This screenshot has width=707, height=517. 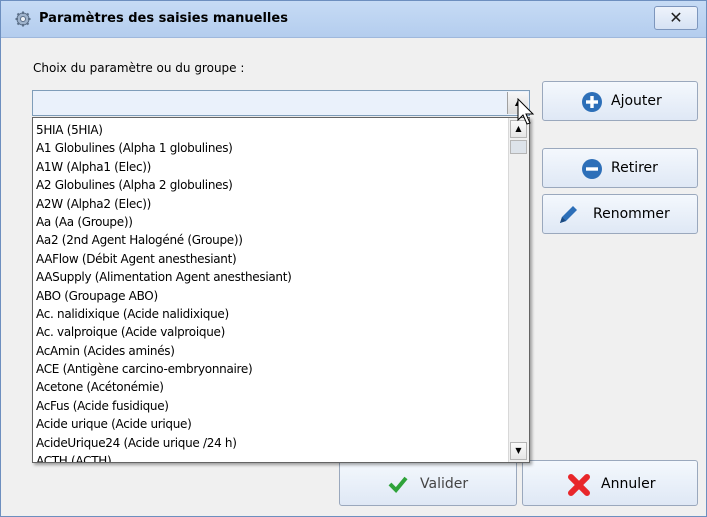 What do you see at coordinates (636, 101) in the screenshot?
I see `add-button-label: Ajouter` at bounding box center [636, 101].